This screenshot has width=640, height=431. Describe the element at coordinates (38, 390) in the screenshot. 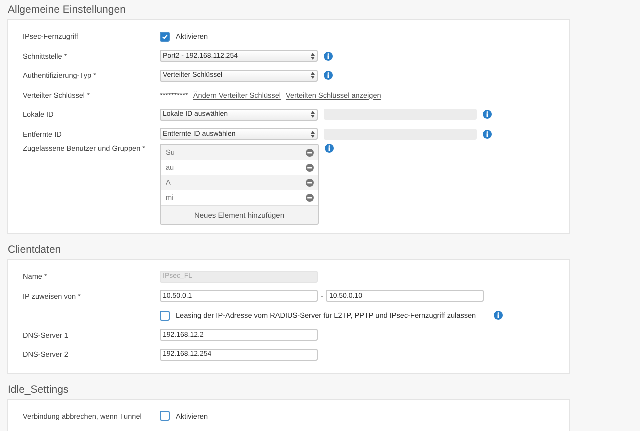

I see `section-title: Idle_Settings` at that location.